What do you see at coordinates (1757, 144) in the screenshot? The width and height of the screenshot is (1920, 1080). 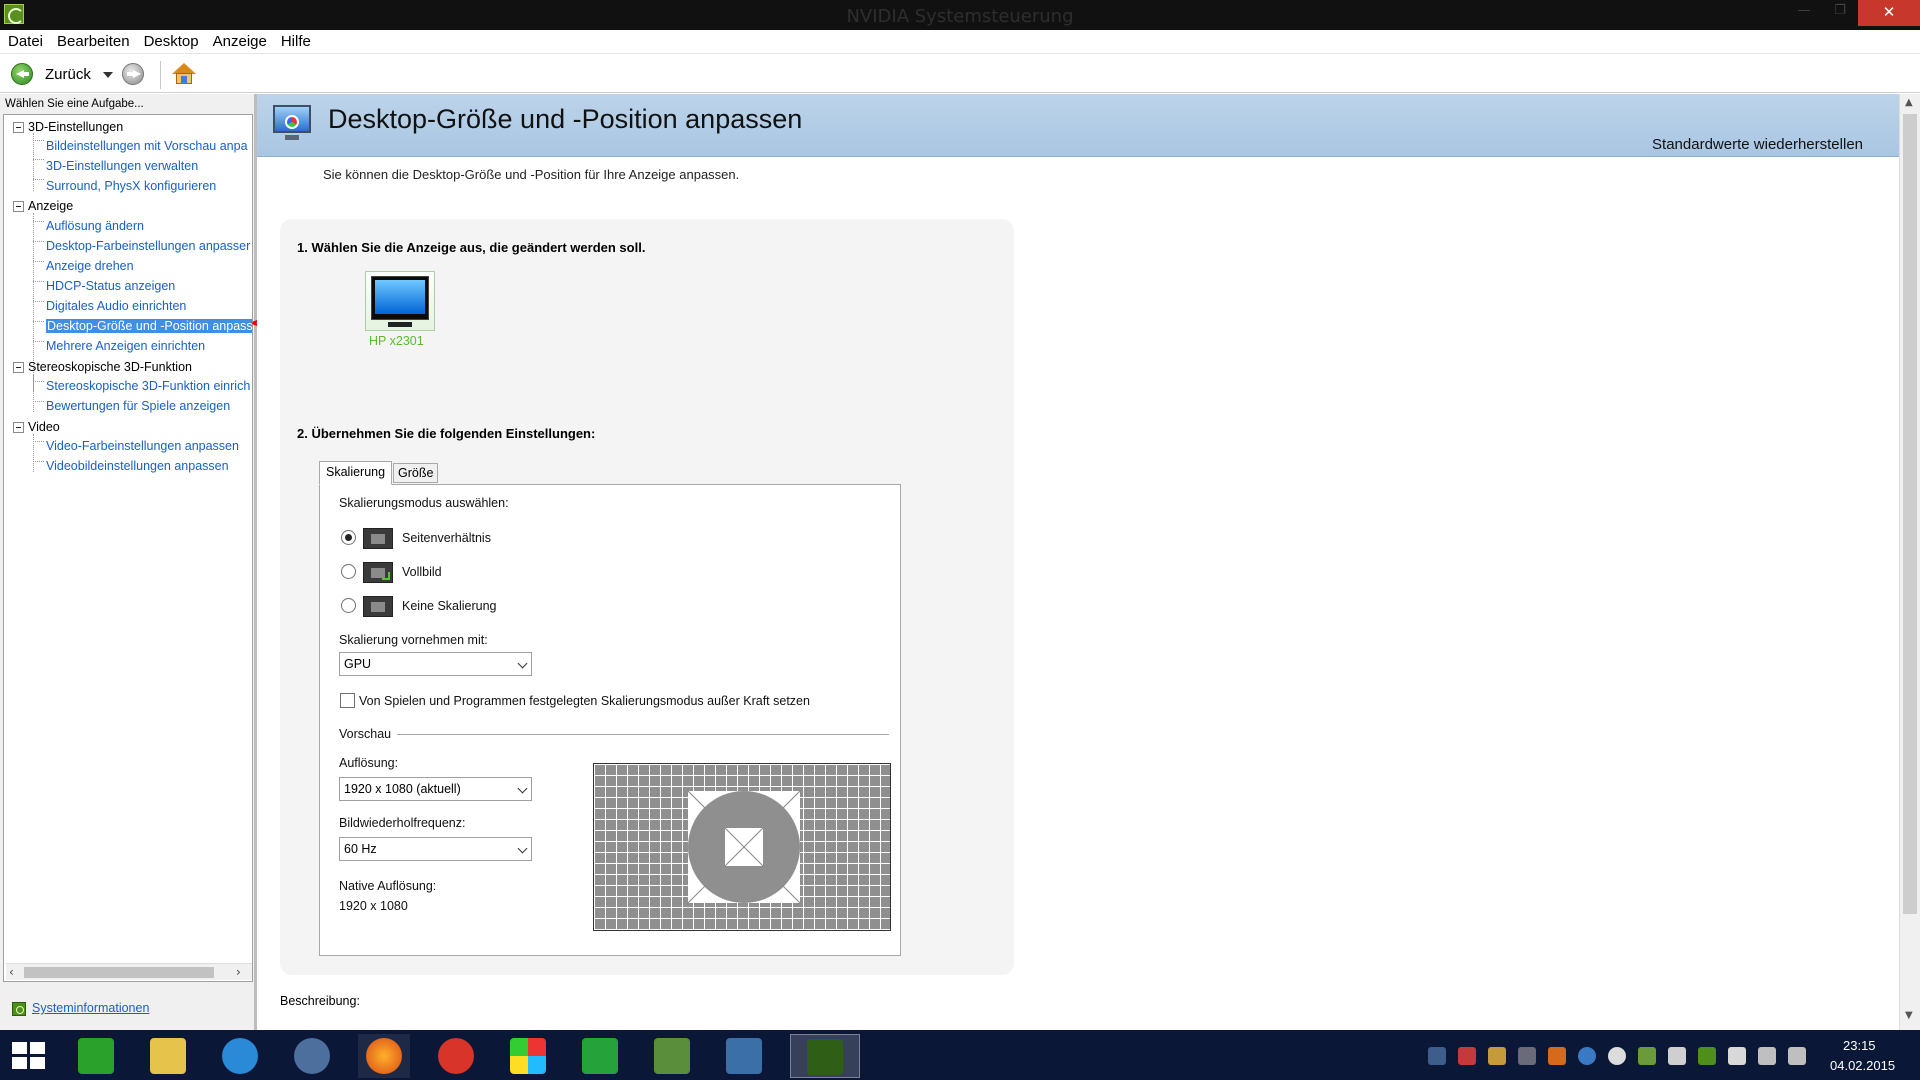 I see `restore-defaults-link: Standardwerte wiederherstellen` at bounding box center [1757, 144].